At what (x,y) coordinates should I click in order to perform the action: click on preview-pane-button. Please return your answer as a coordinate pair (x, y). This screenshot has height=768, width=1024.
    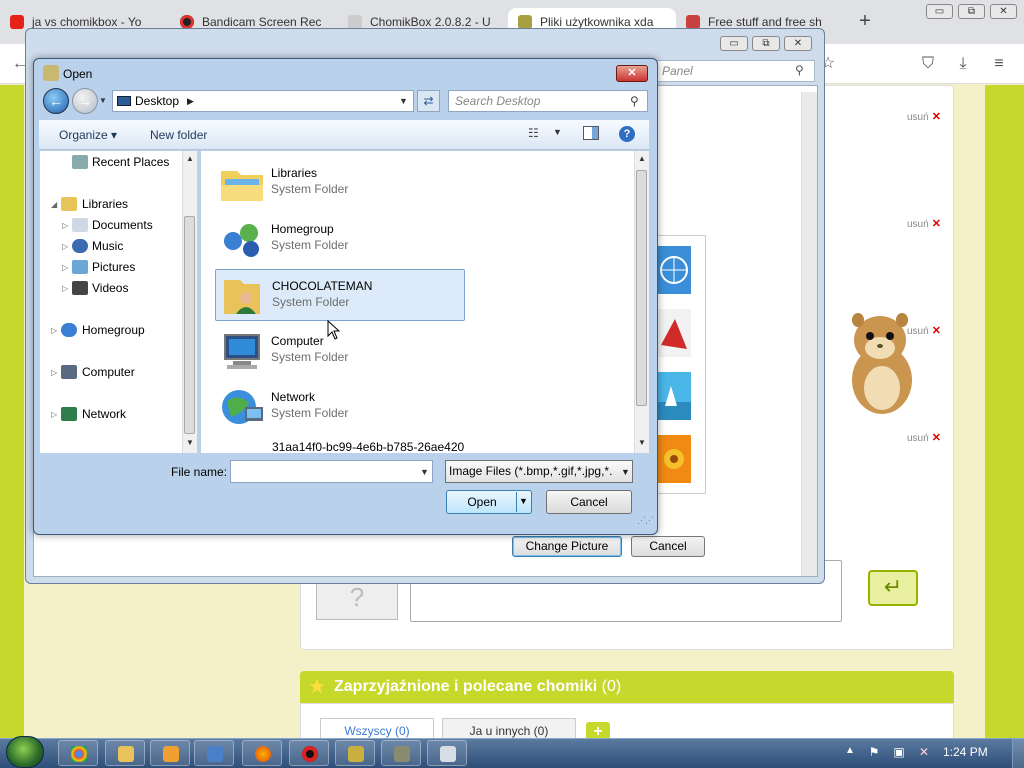
    Looking at the image, I should click on (591, 133).